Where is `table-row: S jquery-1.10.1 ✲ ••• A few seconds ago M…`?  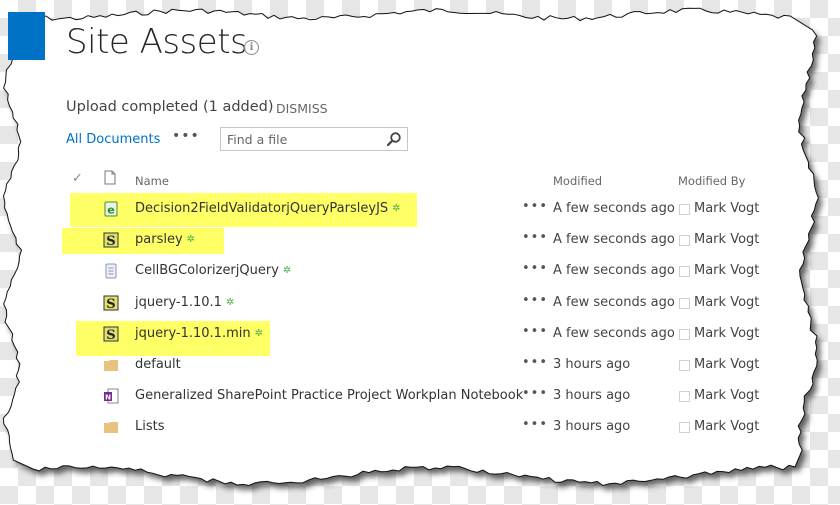 table-row: S jquery-1.10.1 ✲ ••• A few seconds ago M… is located at coordinates (420, 304).